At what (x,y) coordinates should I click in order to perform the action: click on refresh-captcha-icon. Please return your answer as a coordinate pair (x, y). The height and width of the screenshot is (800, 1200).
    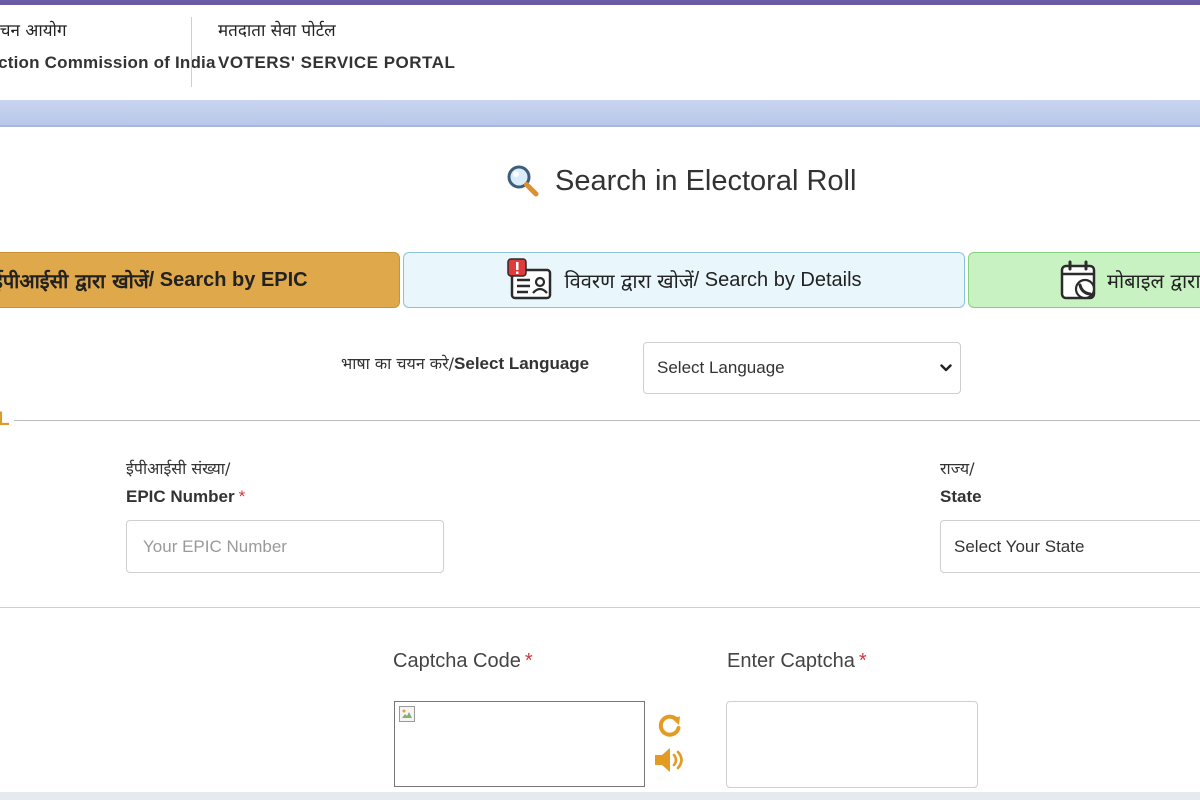
    Looking at the image, I should click on (670, 725).